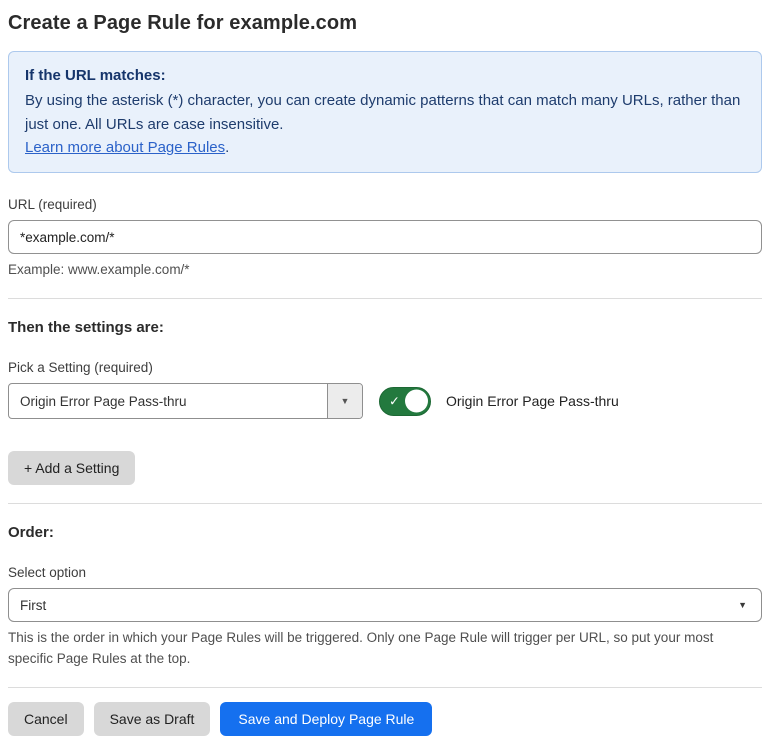 Image resolution: width=770 pixels, height=748 pixels. I want to click on cancel-button: Cancel, so click(46, 718).